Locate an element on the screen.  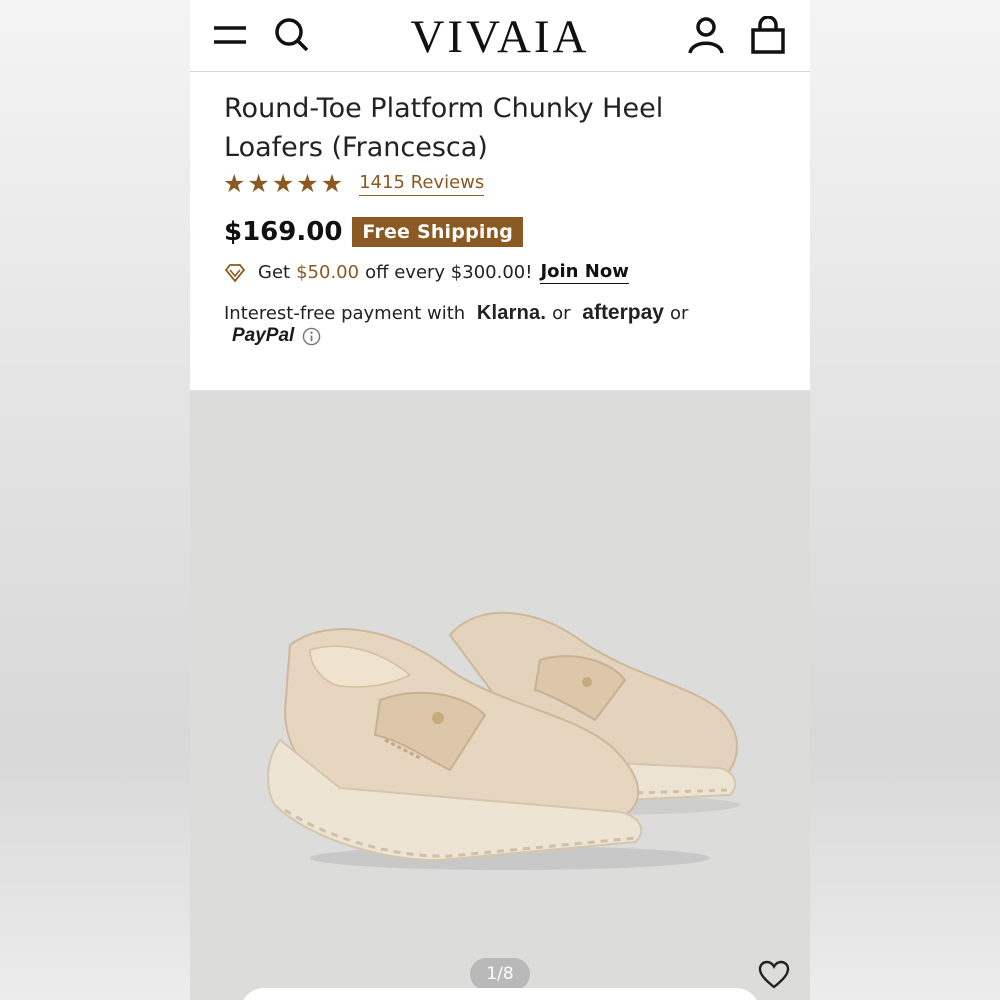
heart-icon is located at coordinates (774, 975).